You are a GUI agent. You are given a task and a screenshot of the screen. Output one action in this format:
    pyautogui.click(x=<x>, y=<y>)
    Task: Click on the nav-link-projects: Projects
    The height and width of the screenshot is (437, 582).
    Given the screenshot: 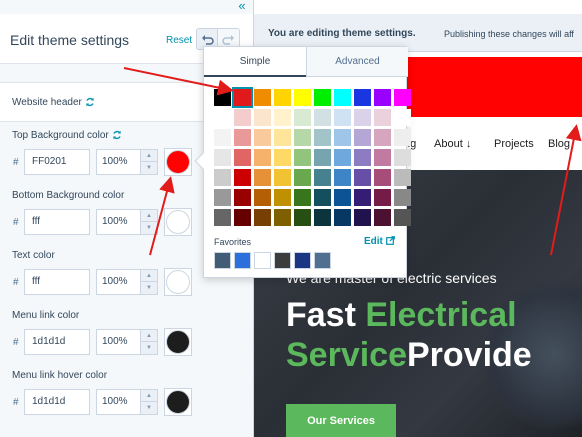 What is the action you would take?
    pyautogui.click(x=514, y=144)
    